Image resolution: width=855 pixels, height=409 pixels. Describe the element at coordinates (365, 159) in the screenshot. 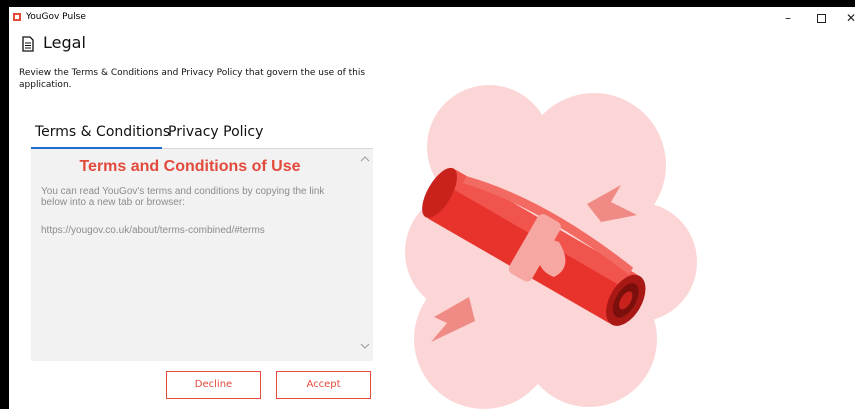

I see `scroll-up-icon` at that location.